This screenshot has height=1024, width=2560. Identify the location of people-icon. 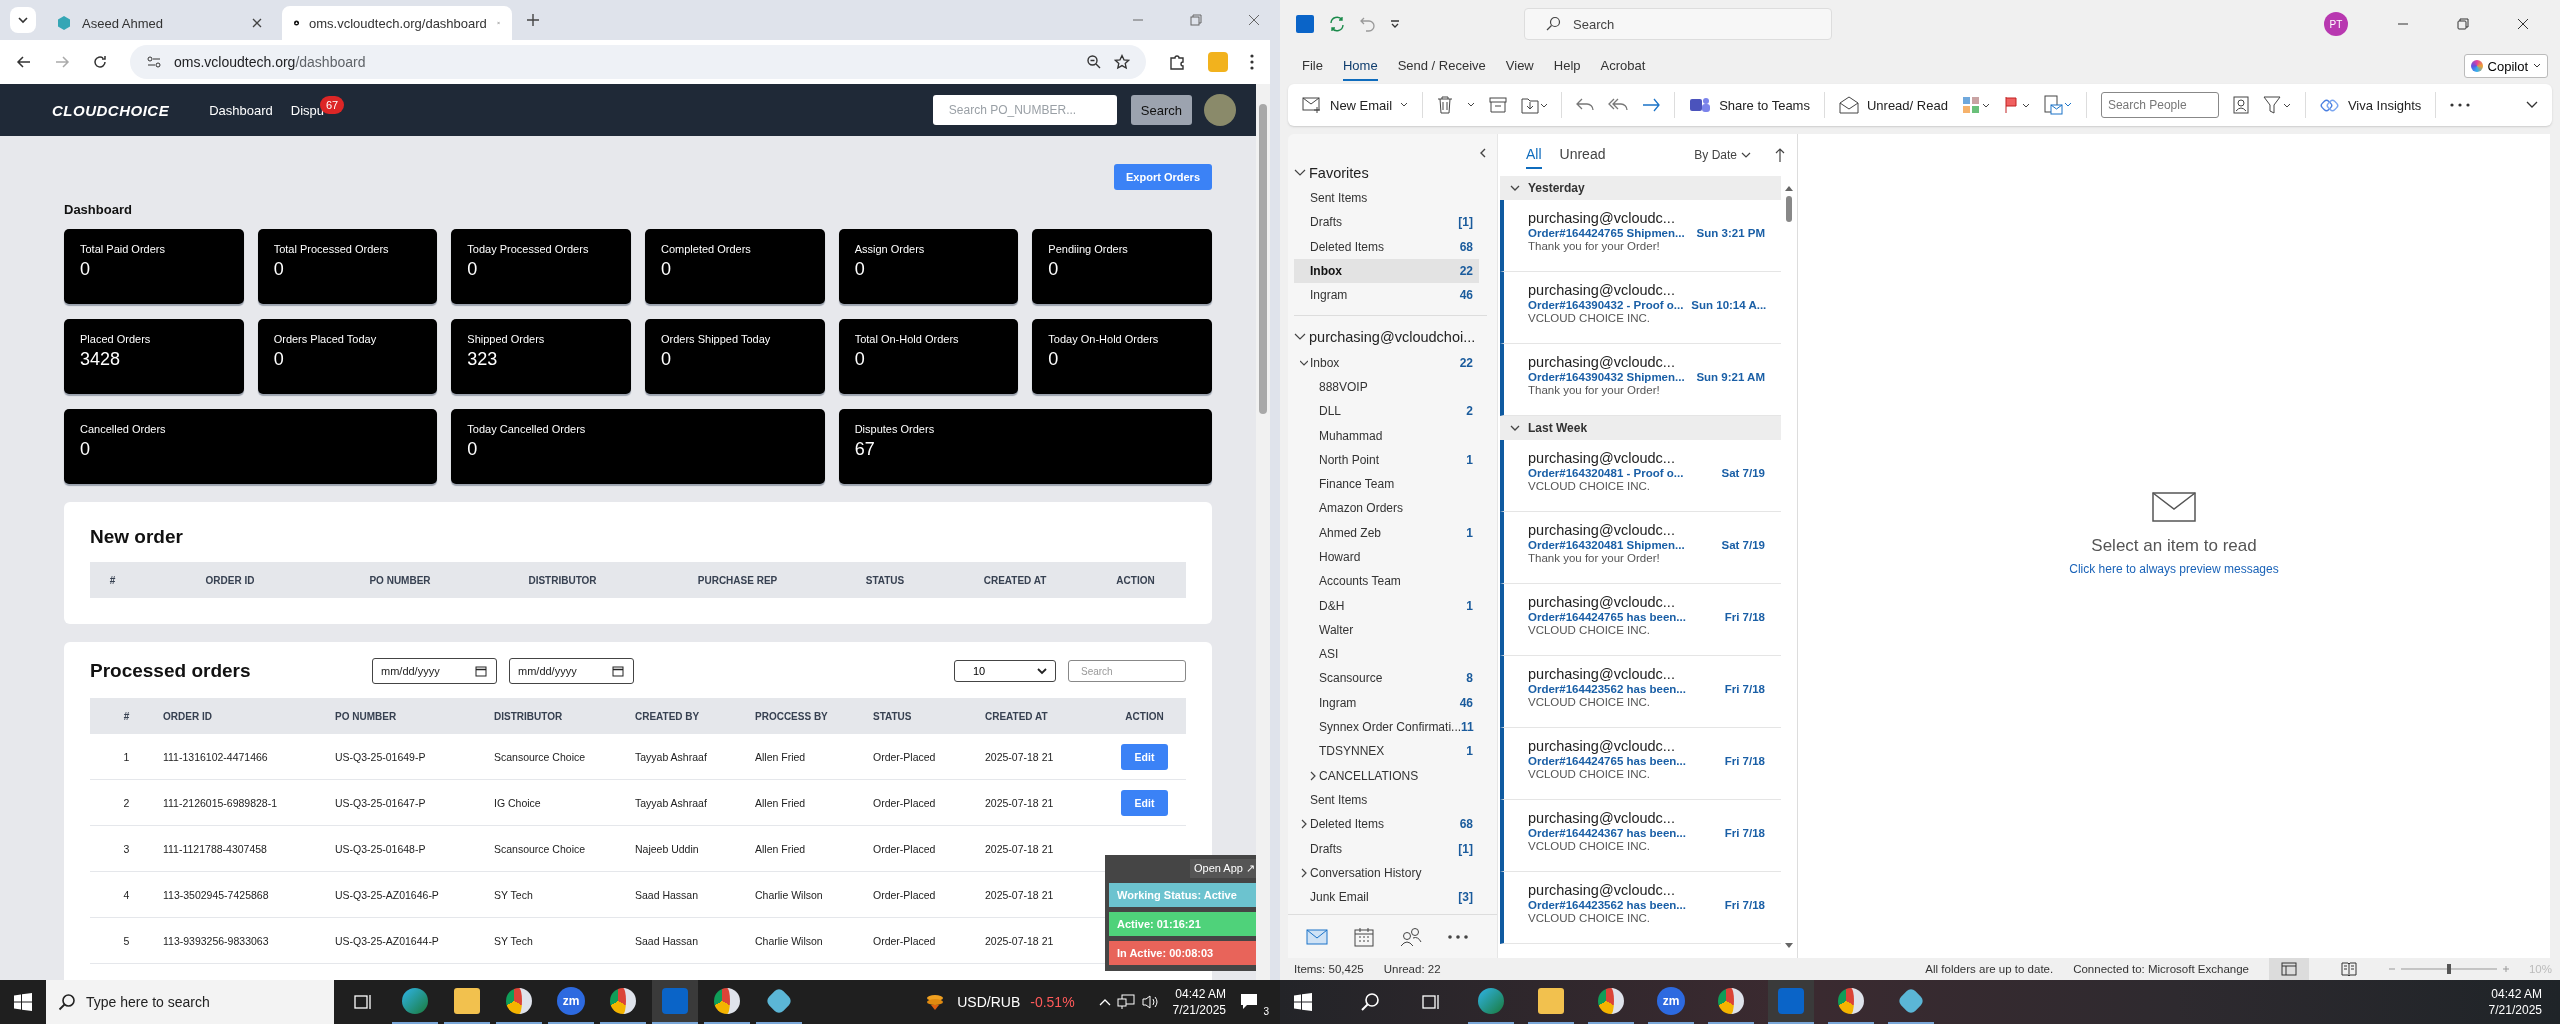
(1411, 936).